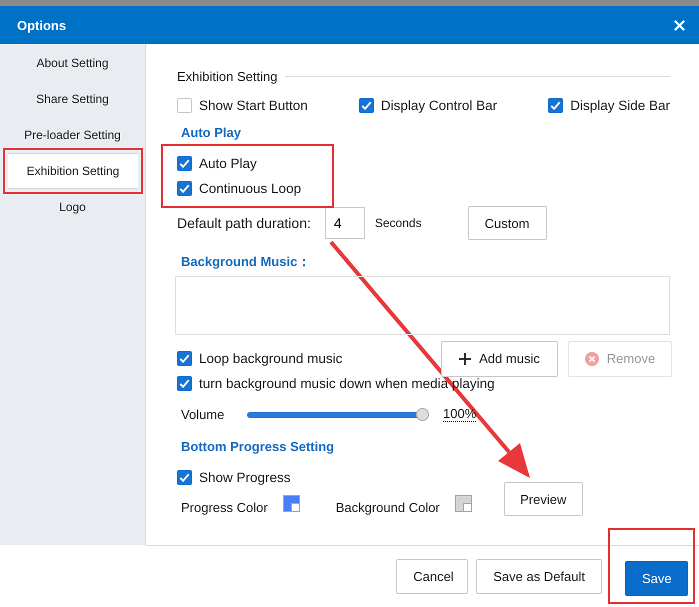 The image size is (699, 607). Describe the element at coordinates (459, 414) in the screenshot. I see `volume-reading: 100%` at that location.